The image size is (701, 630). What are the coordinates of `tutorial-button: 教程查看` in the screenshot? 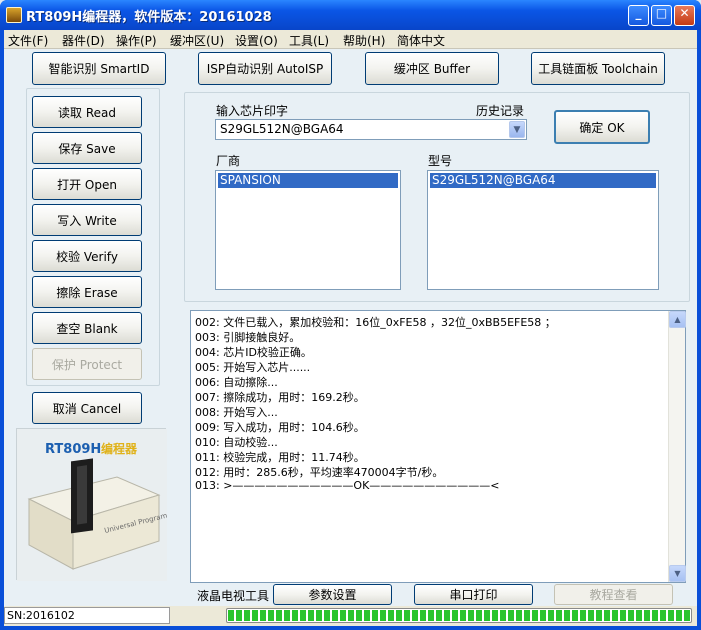 It's located at (613, 594).